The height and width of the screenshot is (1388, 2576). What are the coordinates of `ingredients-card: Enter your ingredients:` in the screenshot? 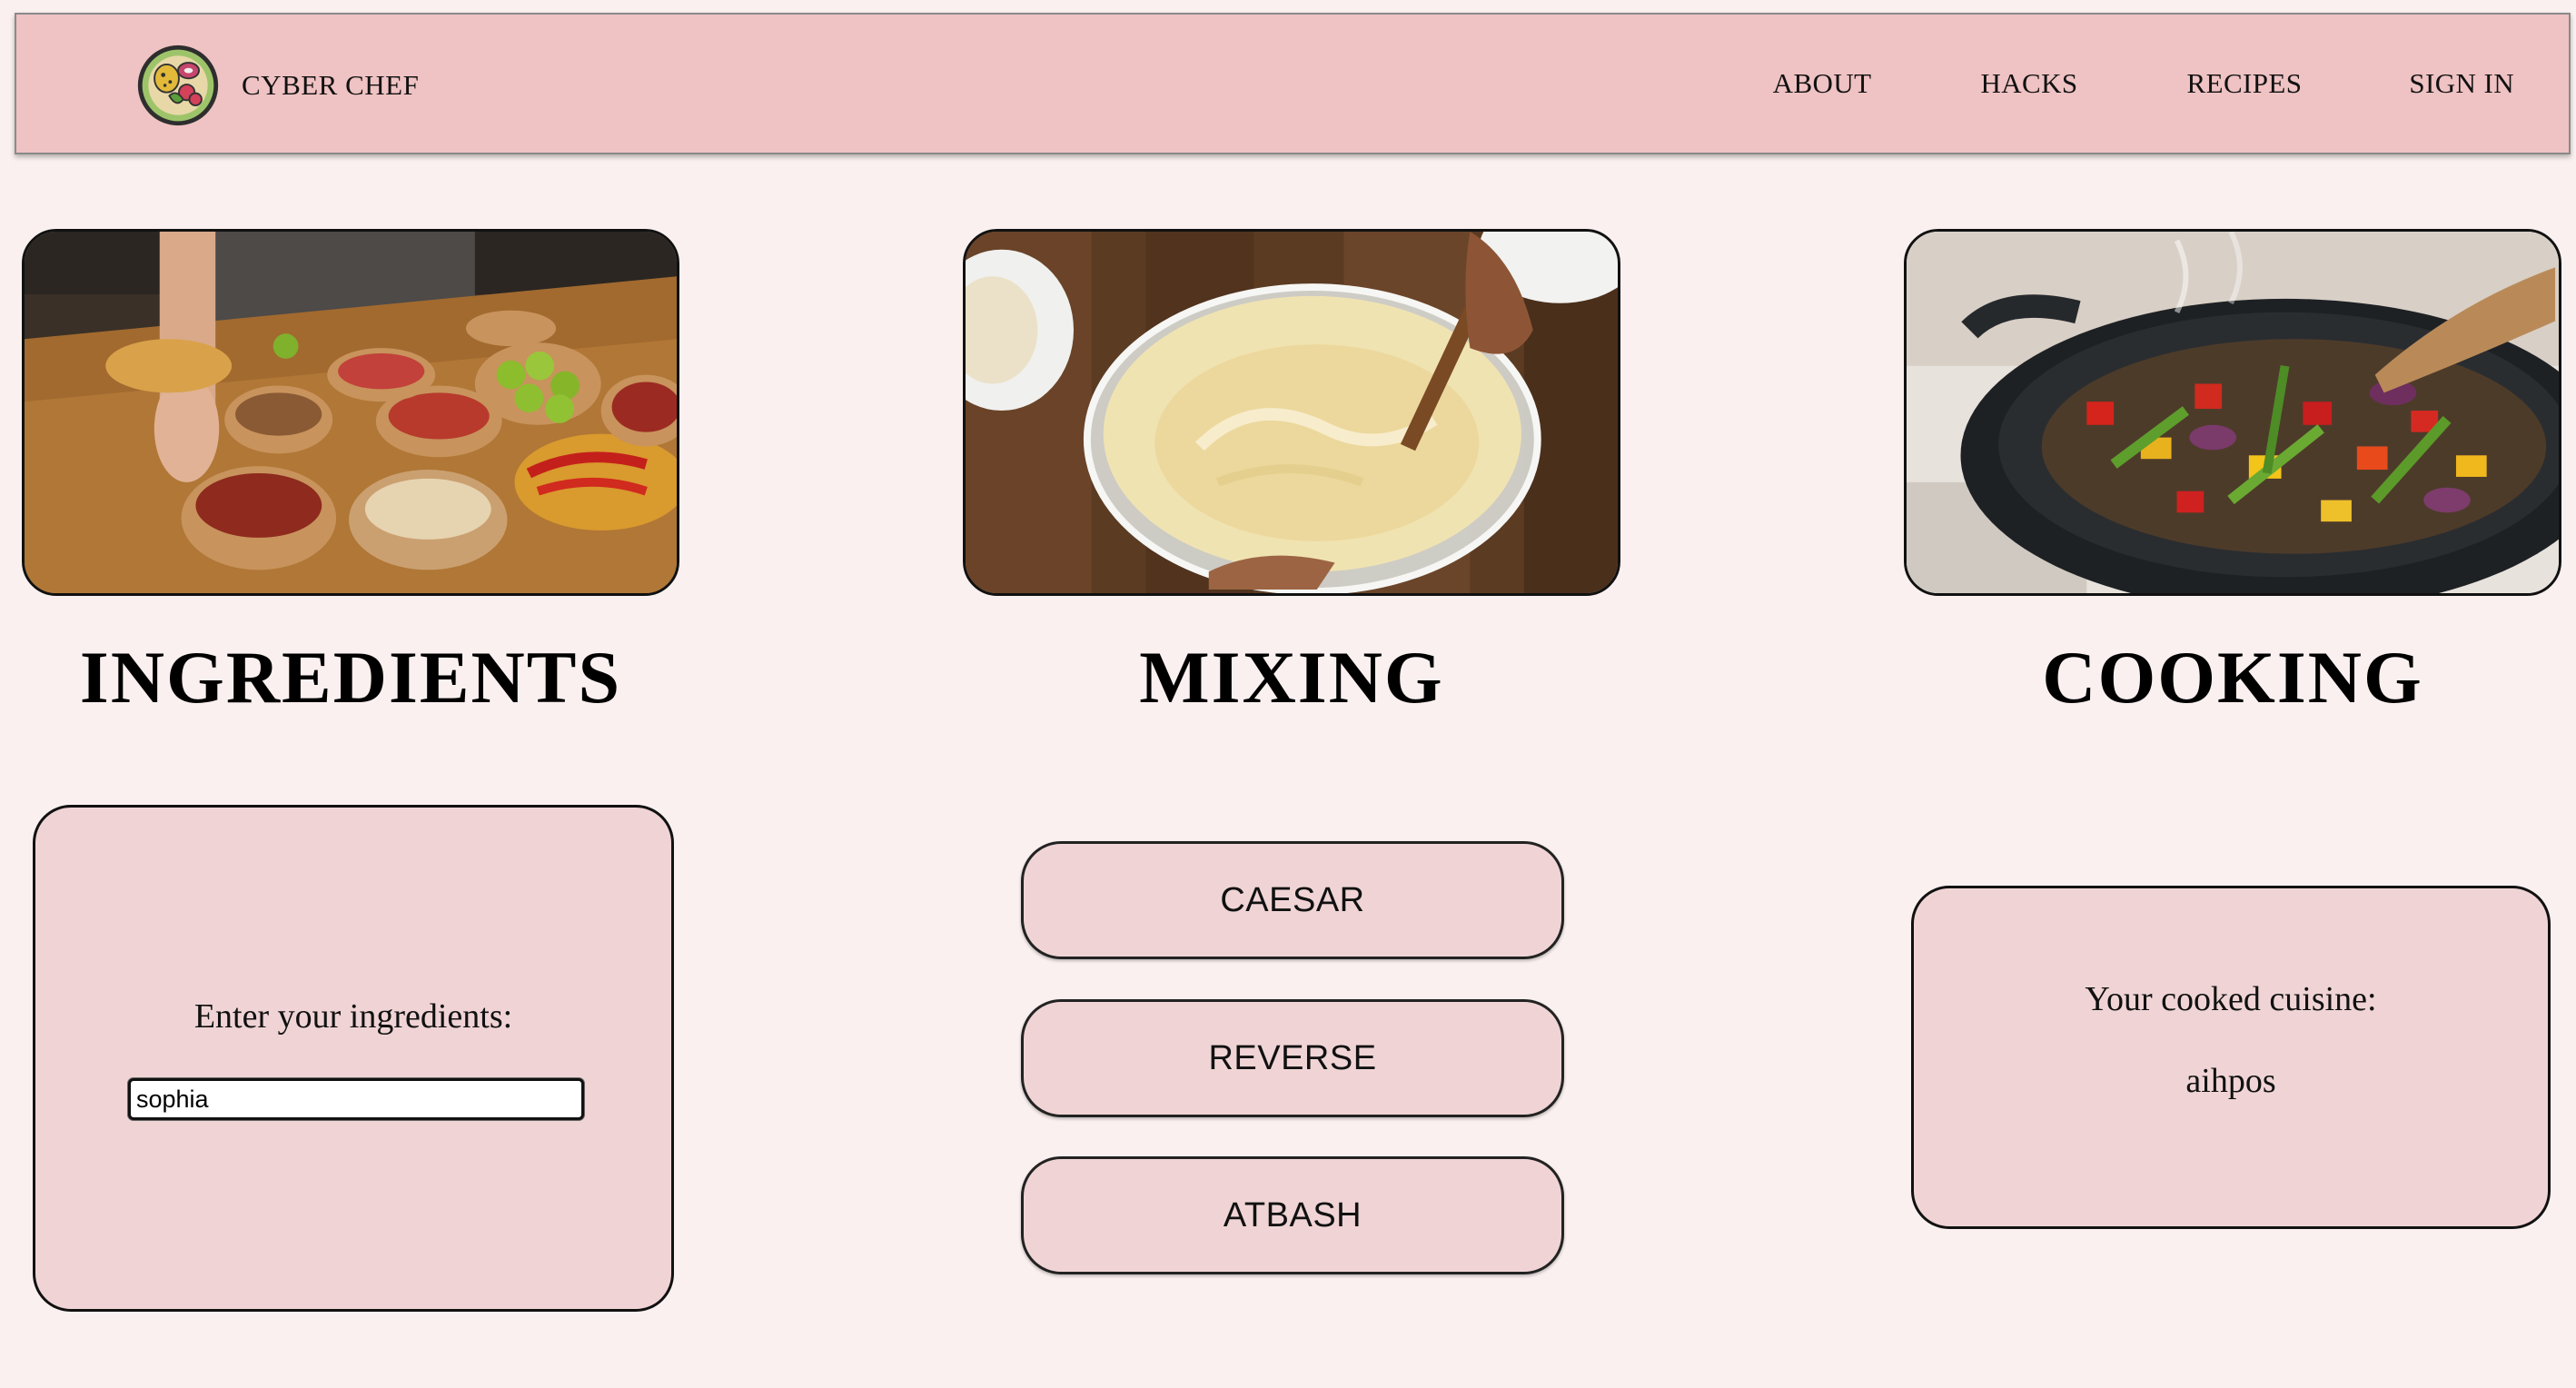 It's located at (353, 1058).